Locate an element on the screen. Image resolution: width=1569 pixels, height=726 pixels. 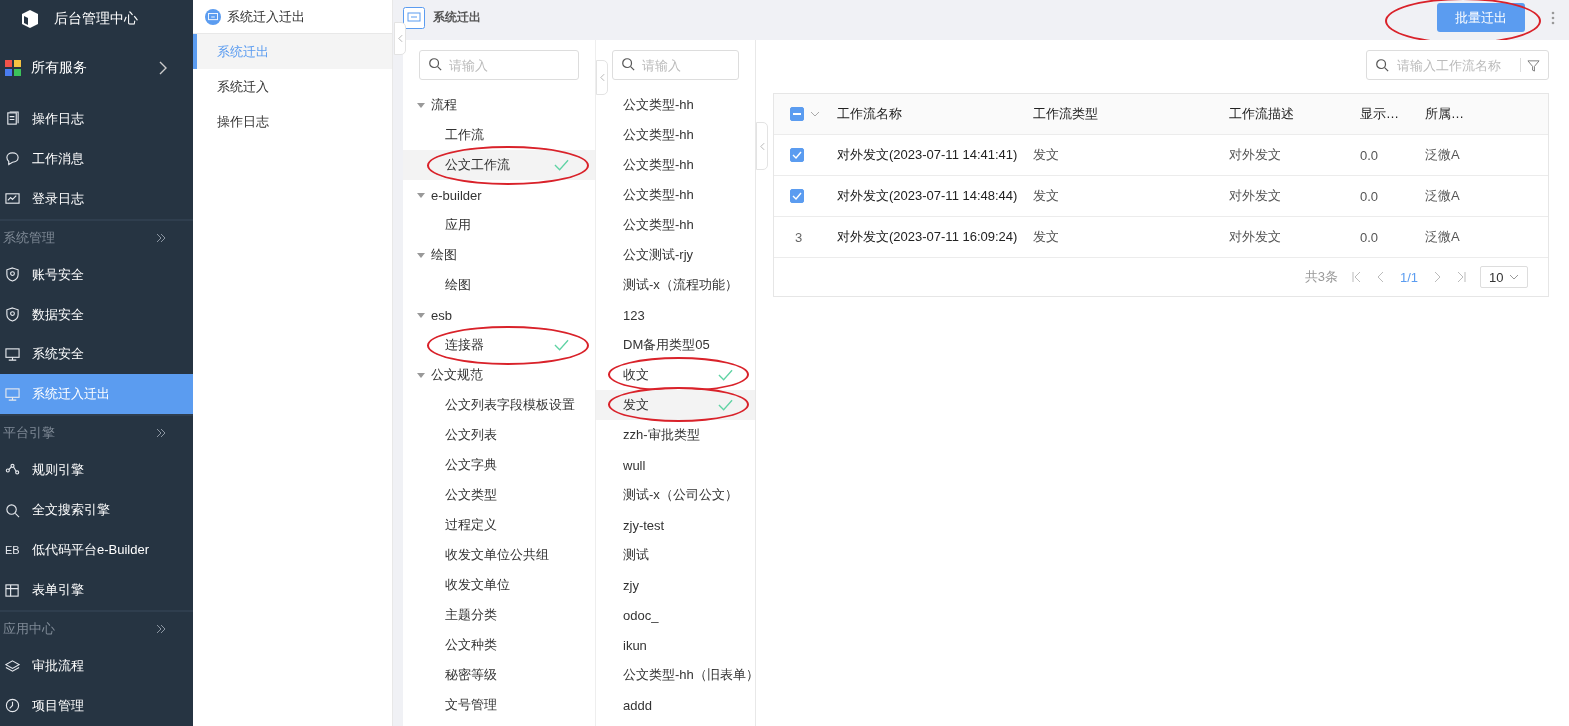
tree-item: 收发文单位公共组 is located at coordinates (507, 555).